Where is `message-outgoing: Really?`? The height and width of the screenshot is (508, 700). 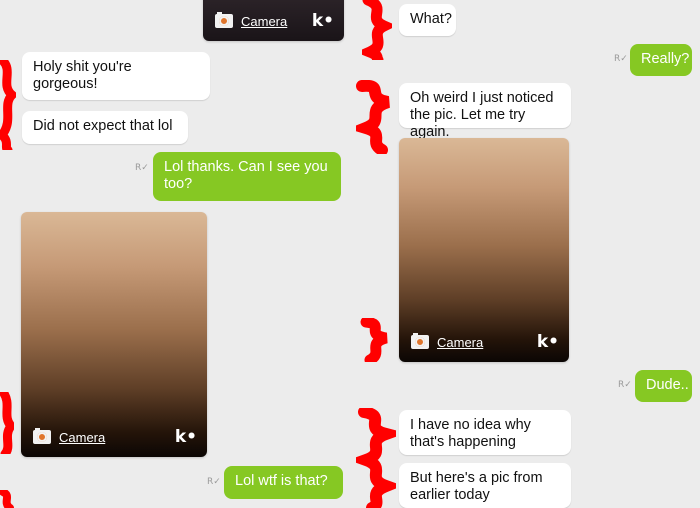 message-outgoing: Really? is located at coordinates (661, 60).